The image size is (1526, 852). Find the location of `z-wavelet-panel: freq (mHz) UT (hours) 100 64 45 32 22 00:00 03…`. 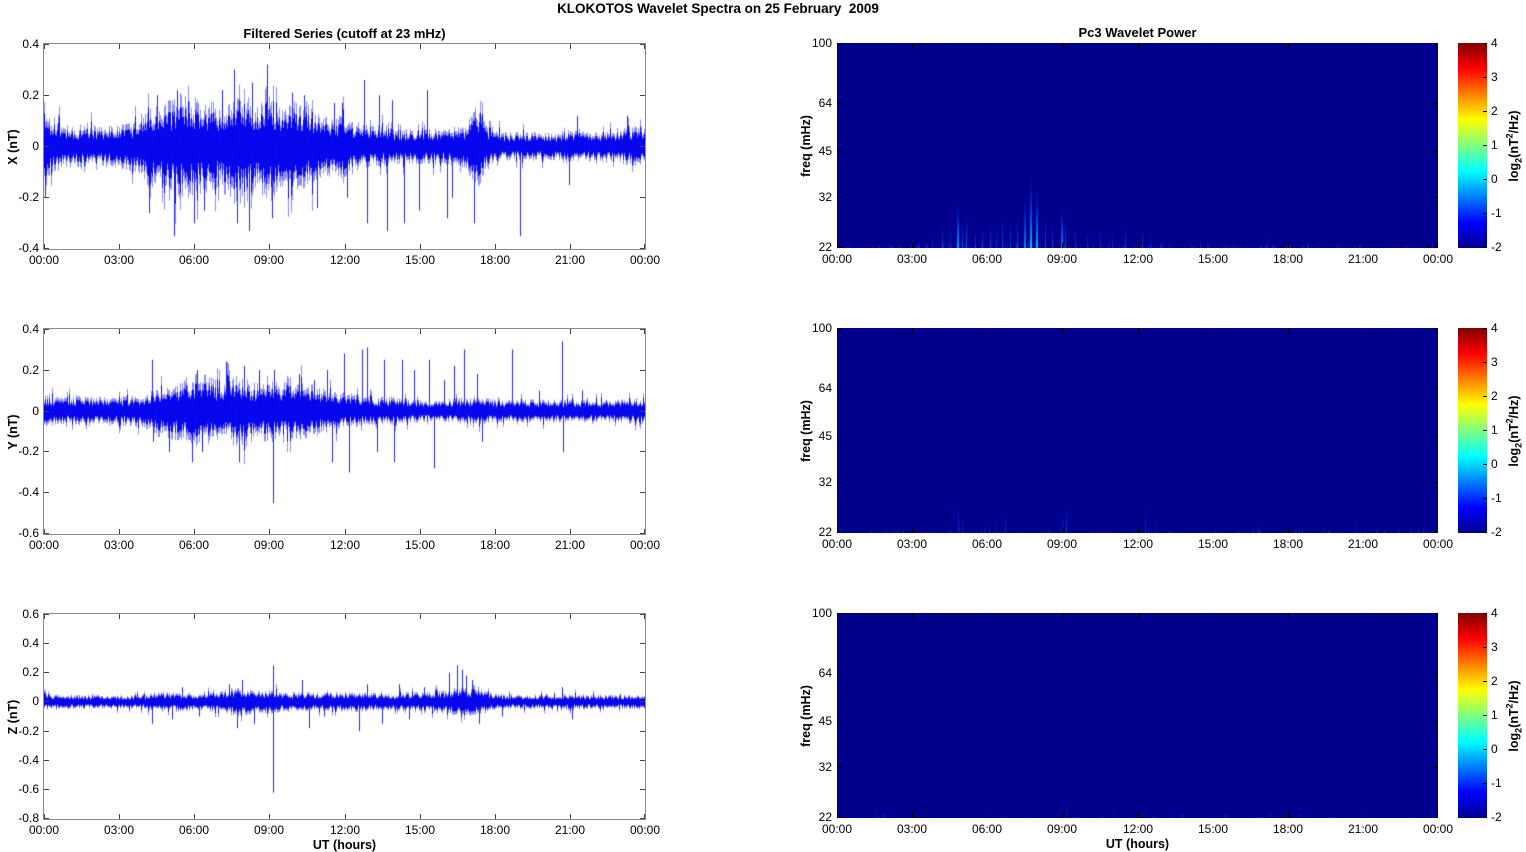

z-wavelet-panel: freq (mHz) UT (hours) 100 64 45 32 22 00:00 03… is located at coordinates (1126, 729).